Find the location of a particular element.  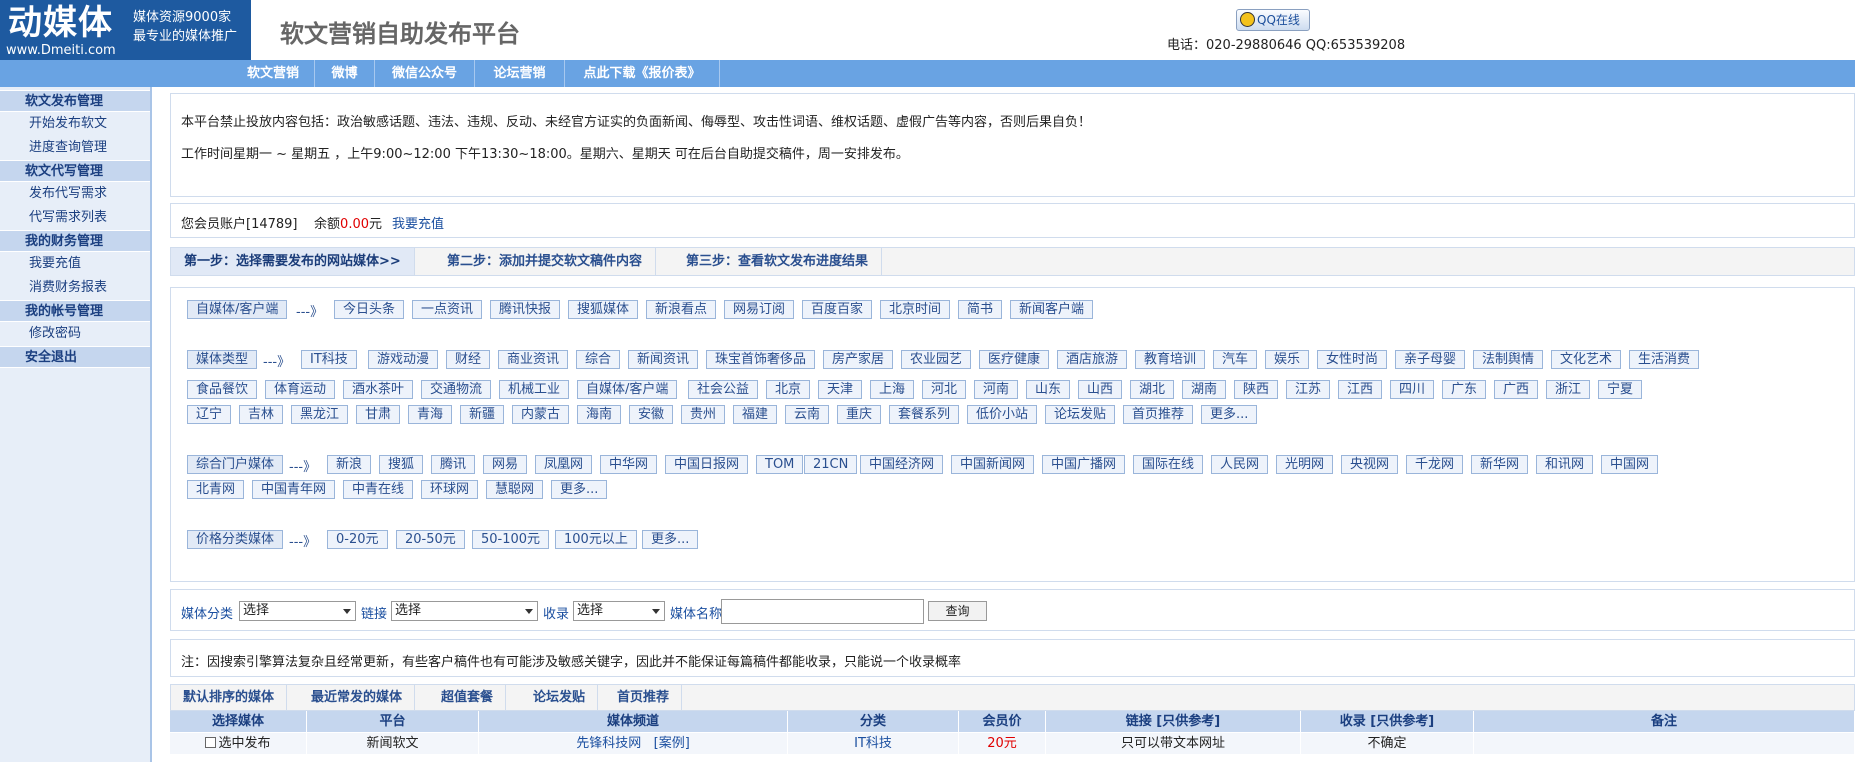

search-button: 查询 is located at coordinates (957, 611).